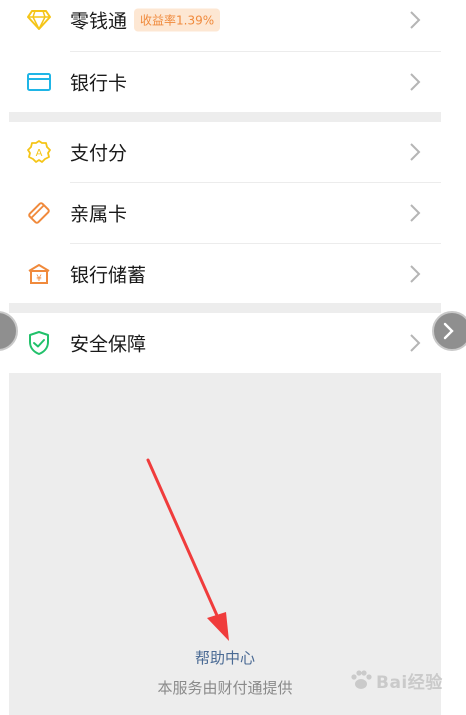  What do you see at coordinates (409, 682) in the screenshot?
I see `watermark-text: Bai经验` at bounding box center [409, 682].